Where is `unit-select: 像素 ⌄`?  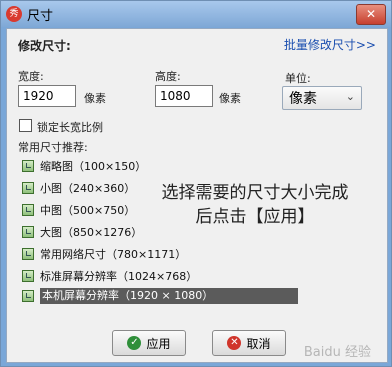 unit-select: 像素 ⌄ is located at coordinates (322, 98).